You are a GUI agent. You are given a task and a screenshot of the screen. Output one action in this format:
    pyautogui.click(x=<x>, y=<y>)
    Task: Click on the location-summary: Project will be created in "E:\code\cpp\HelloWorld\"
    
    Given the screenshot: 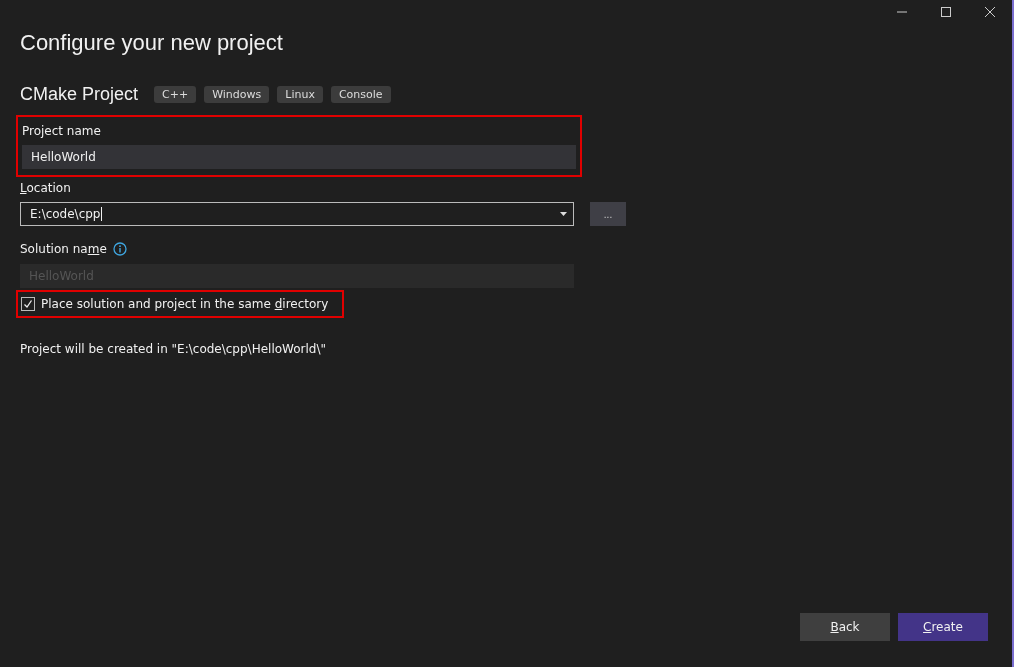 What is the action you would take?
    pyautogui.click(x=173, y=349)
    